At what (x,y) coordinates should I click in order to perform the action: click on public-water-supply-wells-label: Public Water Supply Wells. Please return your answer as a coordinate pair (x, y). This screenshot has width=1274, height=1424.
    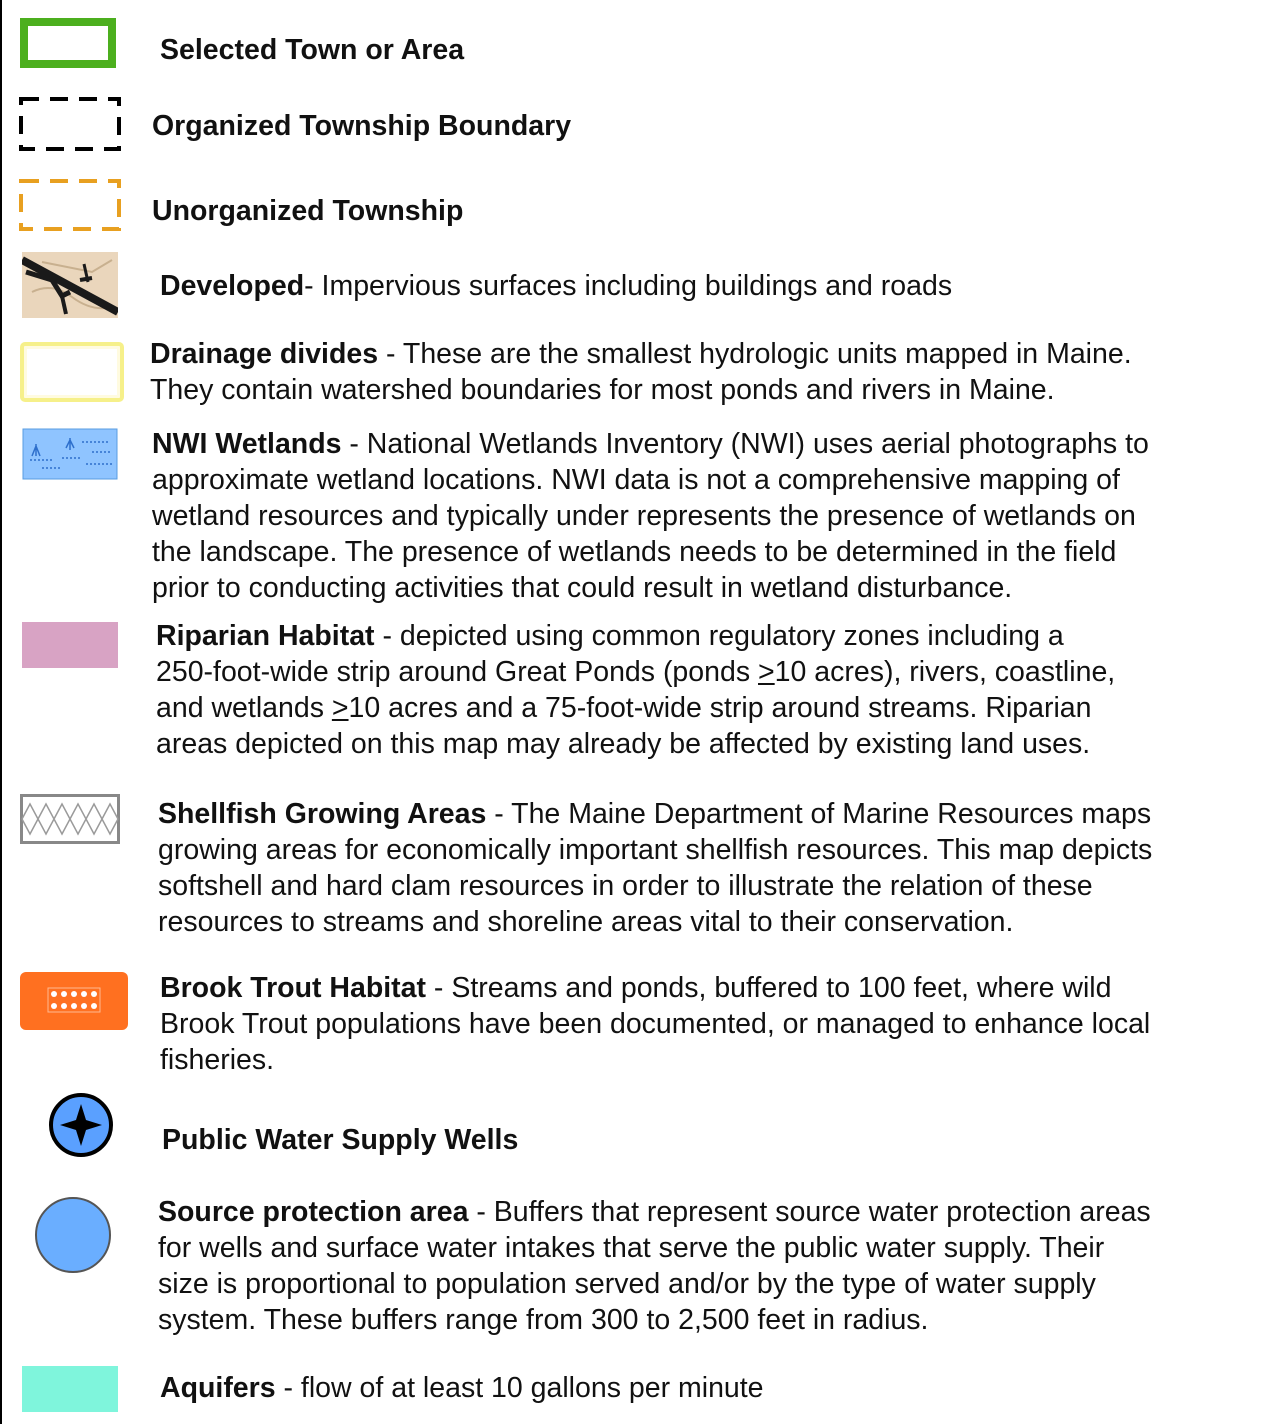
    Looking at the image, I should click on (340, 1140).